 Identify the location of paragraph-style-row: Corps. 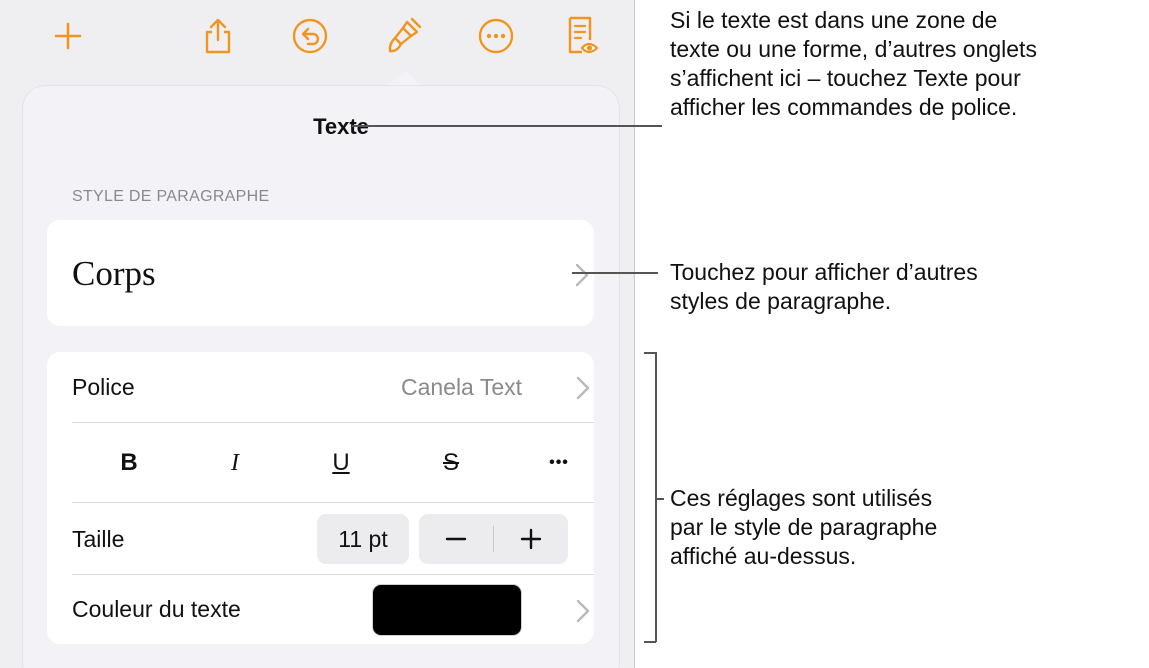
(320, 273).